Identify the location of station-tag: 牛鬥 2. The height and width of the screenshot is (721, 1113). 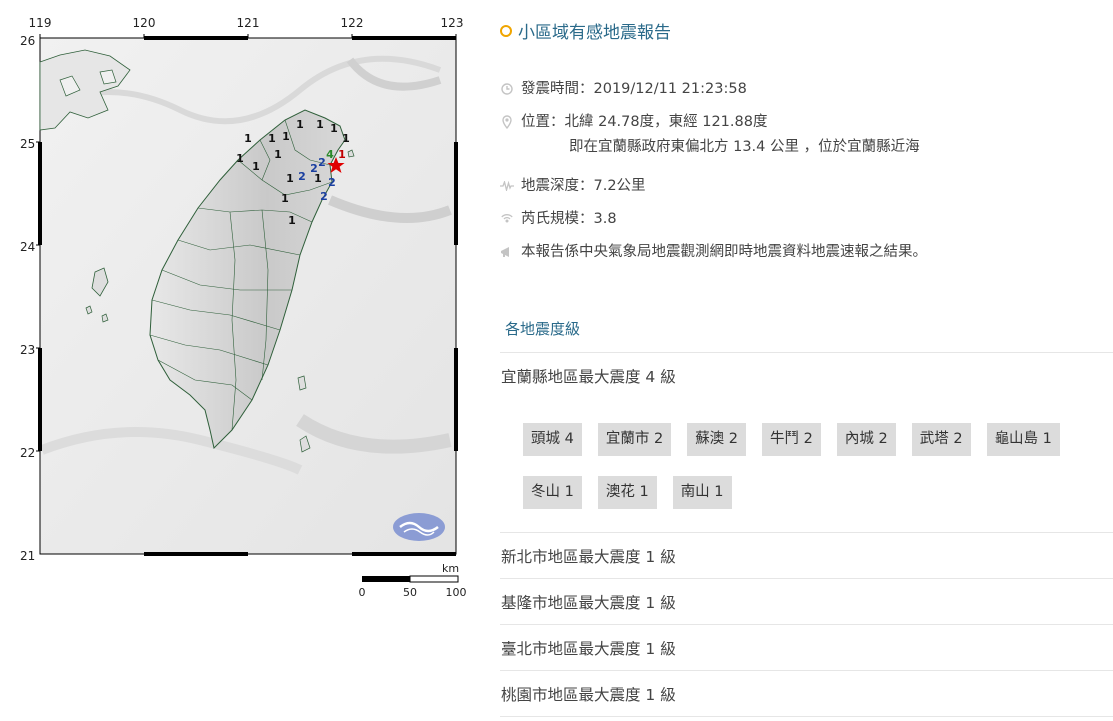
(791, 439).